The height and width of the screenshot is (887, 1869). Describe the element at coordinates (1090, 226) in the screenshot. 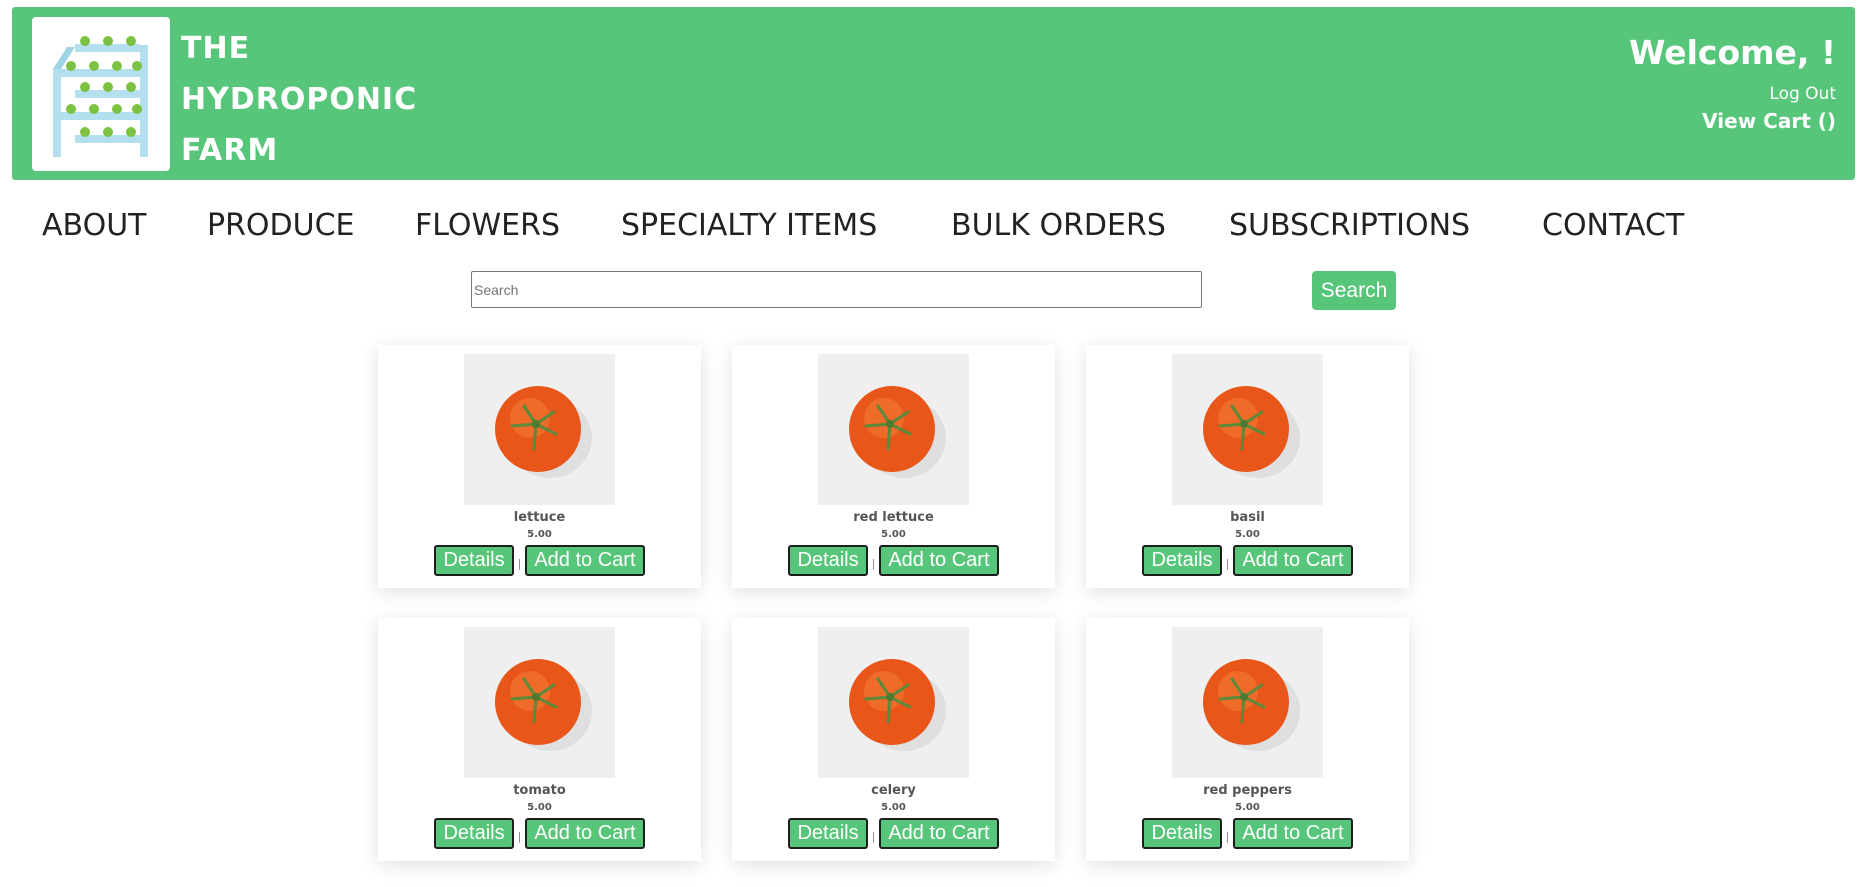

I see `nav-item-bulk-orders: BULK ORDERS` at that location.